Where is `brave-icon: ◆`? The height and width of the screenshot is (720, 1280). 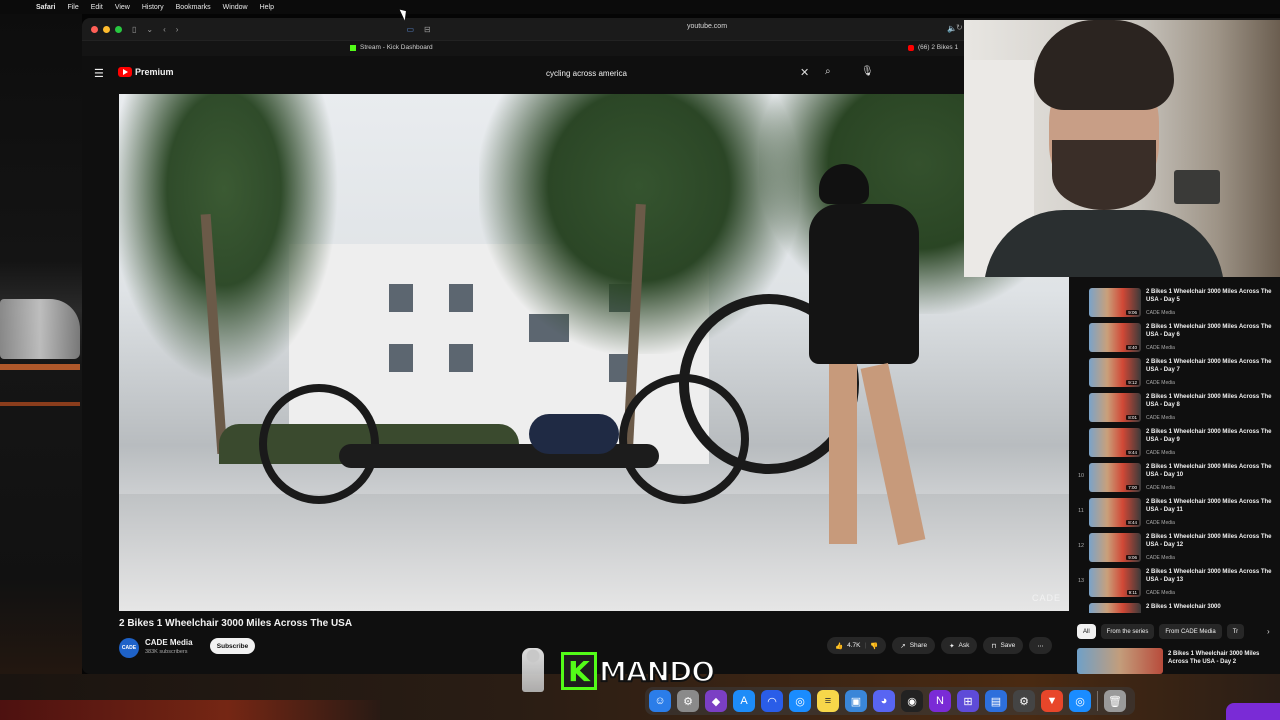
brave-icon: ◆ is located at coordinates (716, 701).